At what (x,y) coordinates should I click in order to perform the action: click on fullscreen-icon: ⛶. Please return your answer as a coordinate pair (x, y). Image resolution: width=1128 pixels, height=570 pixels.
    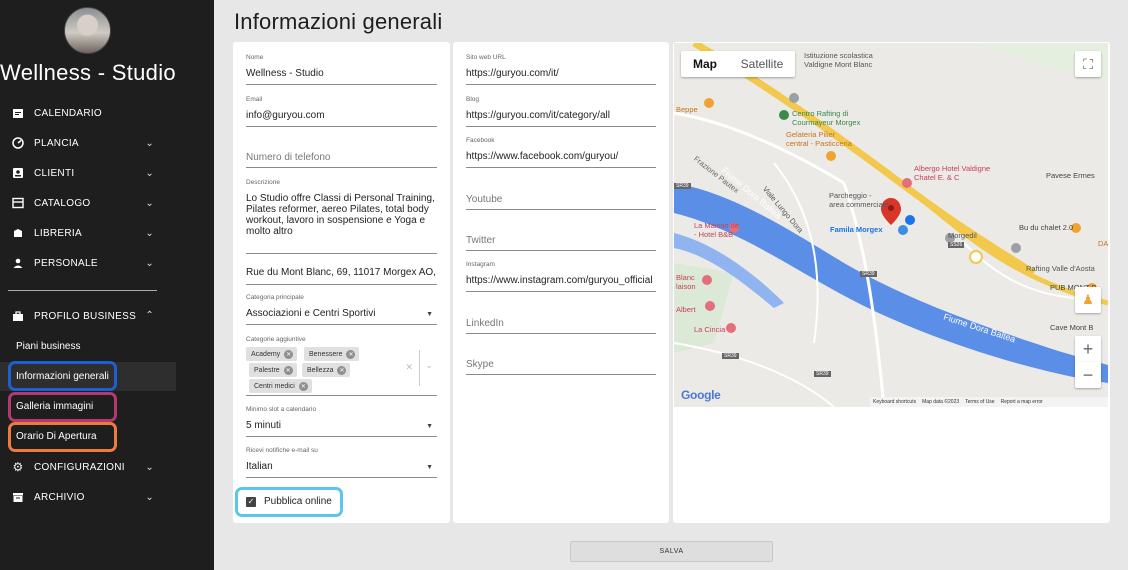
    Looking at the image, I should click on (1088, 64).